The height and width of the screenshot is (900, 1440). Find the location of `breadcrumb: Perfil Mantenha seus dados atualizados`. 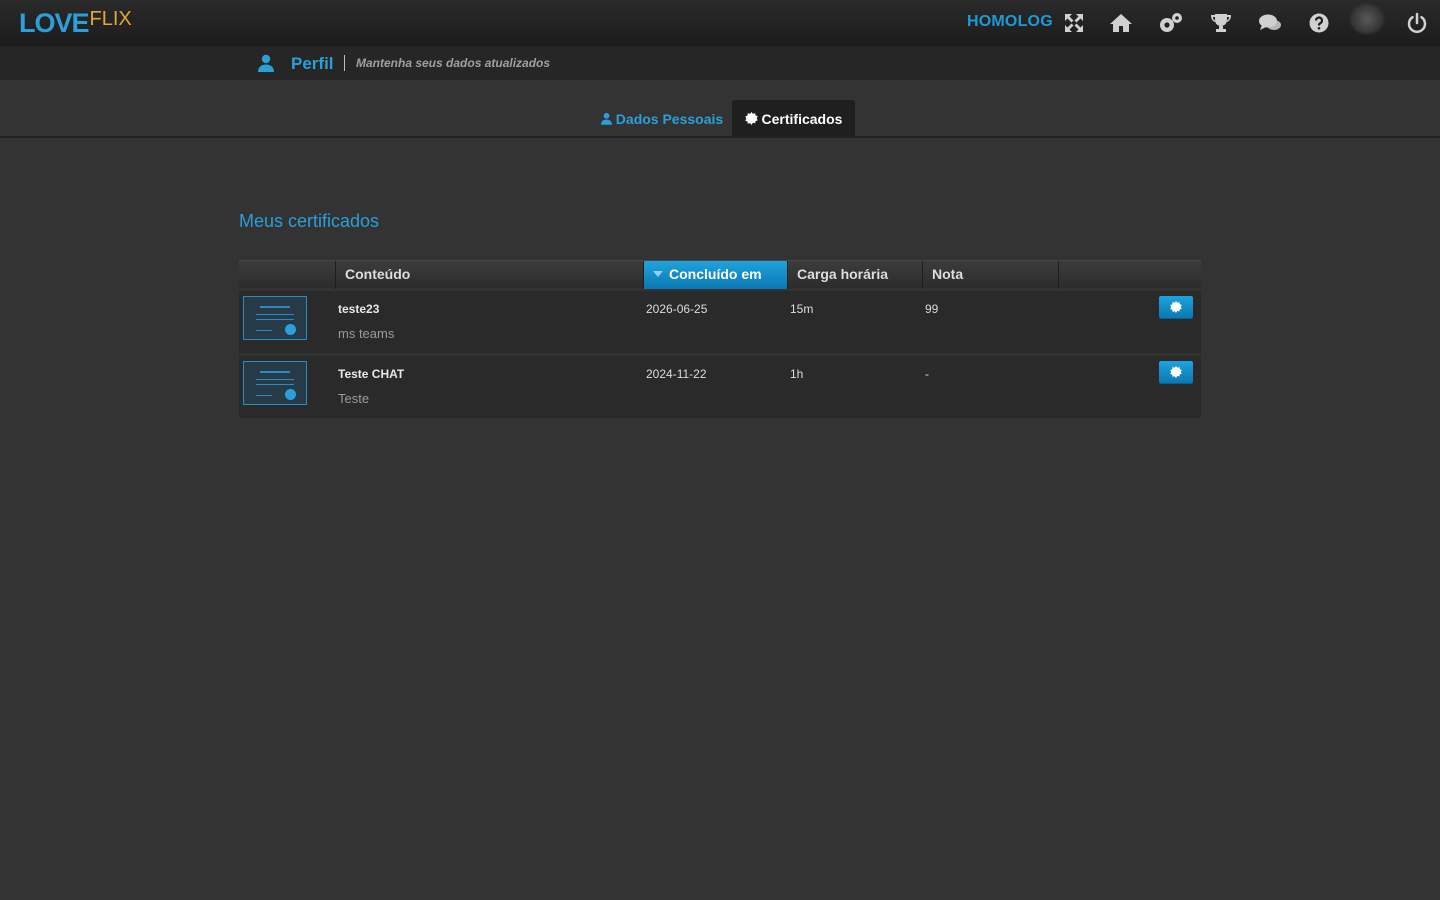

breadcrumb: Perfil Mantenha seus dados atualizados is located at coordinates (720, 63).